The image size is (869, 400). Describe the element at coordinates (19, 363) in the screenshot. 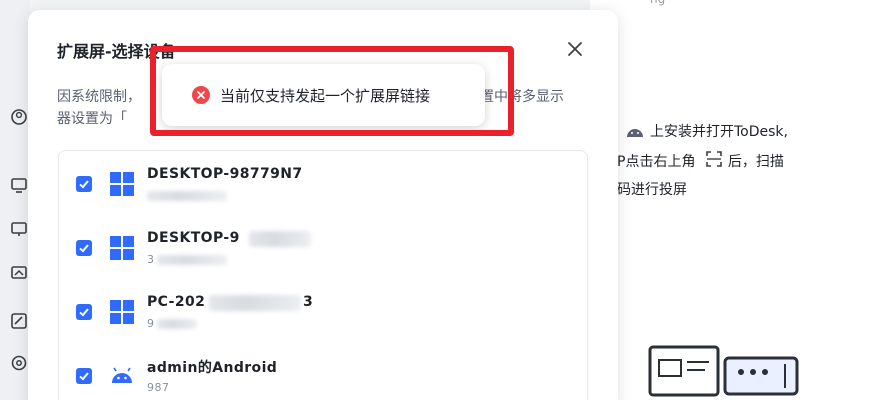

I see `settings-icon` at that location.